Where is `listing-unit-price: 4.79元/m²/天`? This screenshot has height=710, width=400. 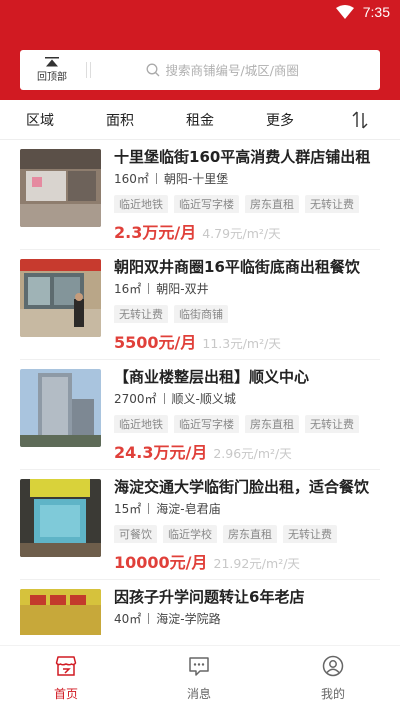
listing-unit-price: 4.79元/m²/天 is located at coordinates (241, 233).